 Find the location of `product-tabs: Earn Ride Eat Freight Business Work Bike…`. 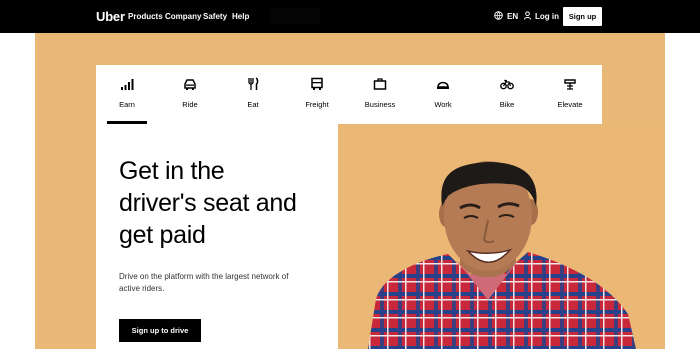

product-tabs: Earn Ride Eat Freight Business Work Bike… is located at coordinates (349, 94).